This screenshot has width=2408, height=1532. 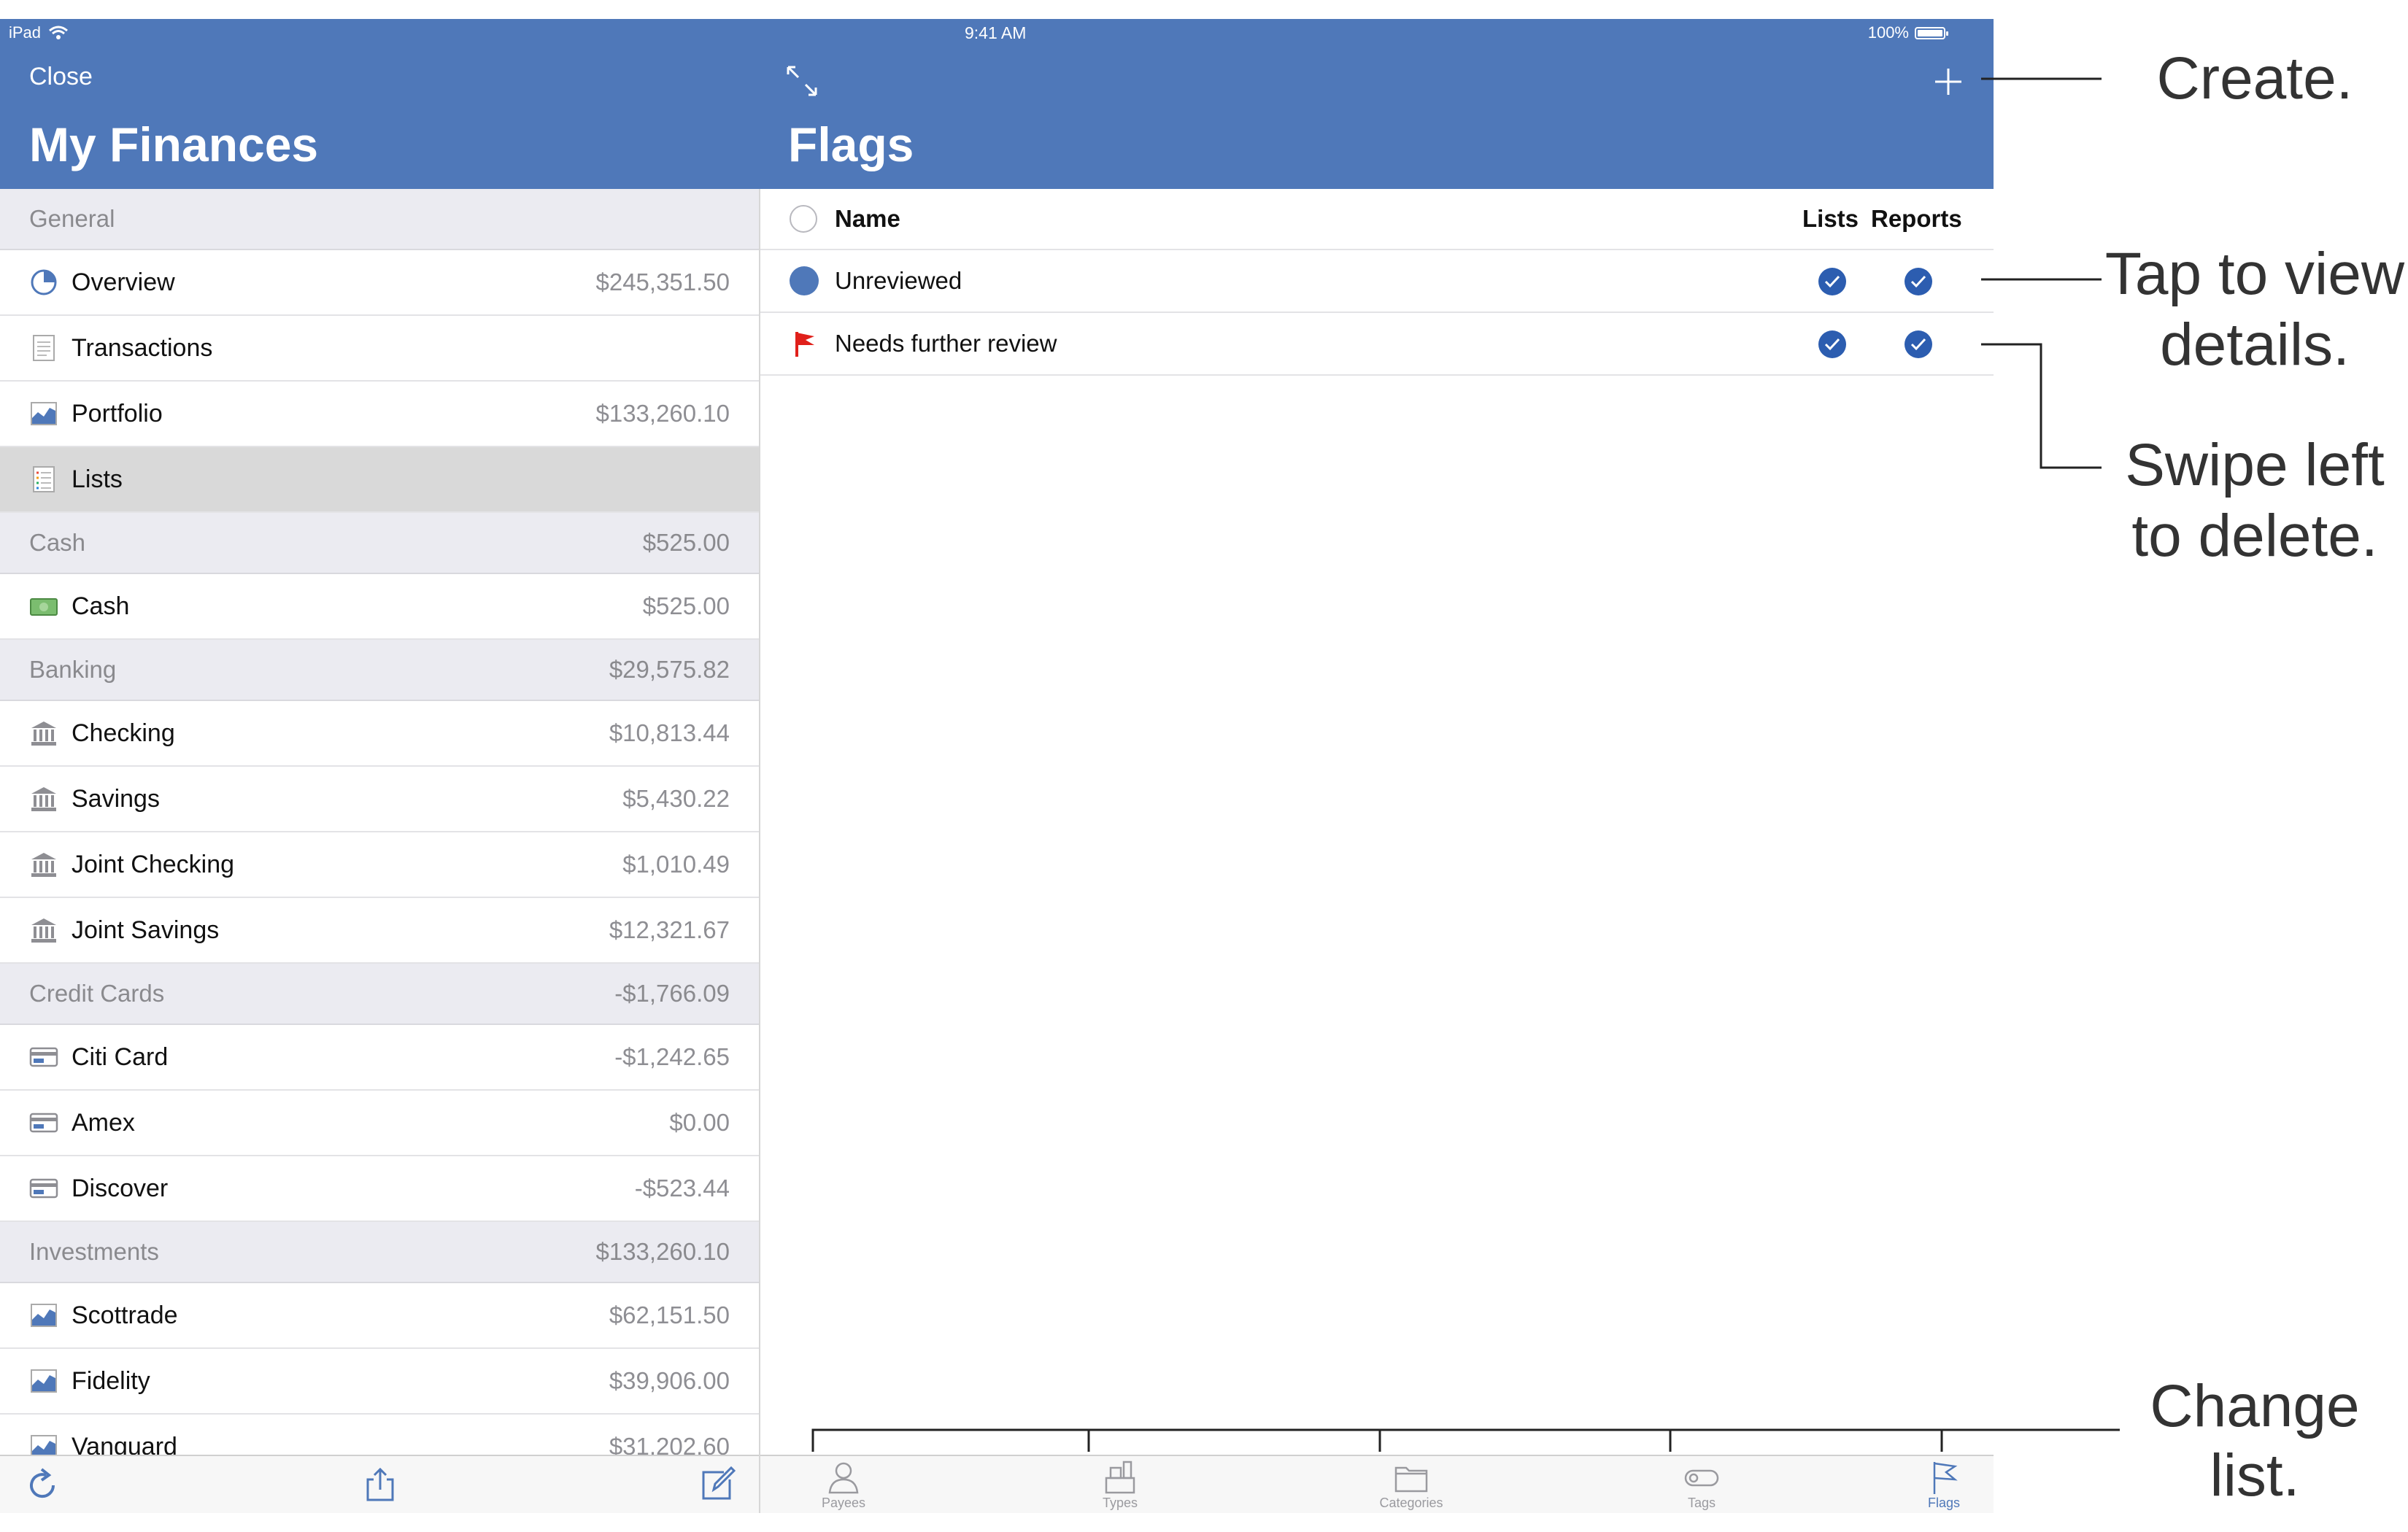 What do you see at coordinates (379, 480) in the screenshot?
I see `sidebar-item: Lists` at bounding box center [379, 480].